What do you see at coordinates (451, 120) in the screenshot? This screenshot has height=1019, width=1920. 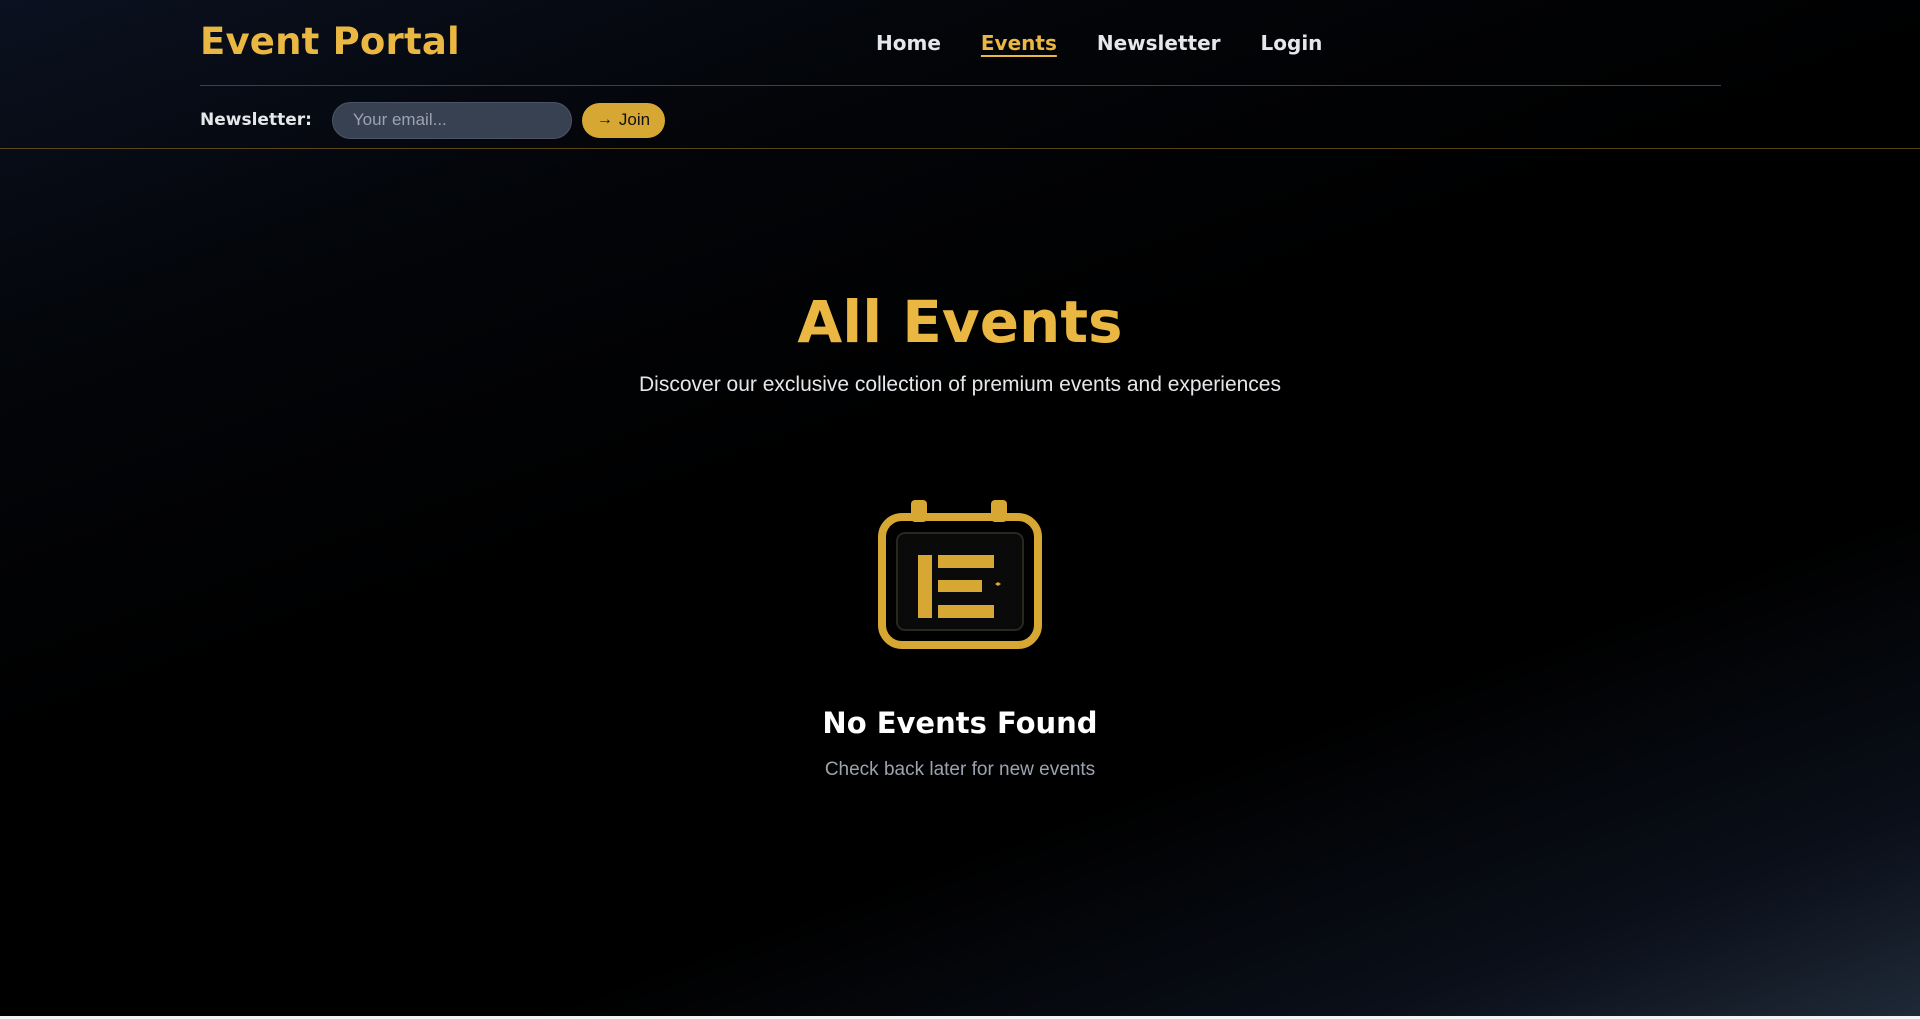 I see `email-input` at bounding box center [451, 120].